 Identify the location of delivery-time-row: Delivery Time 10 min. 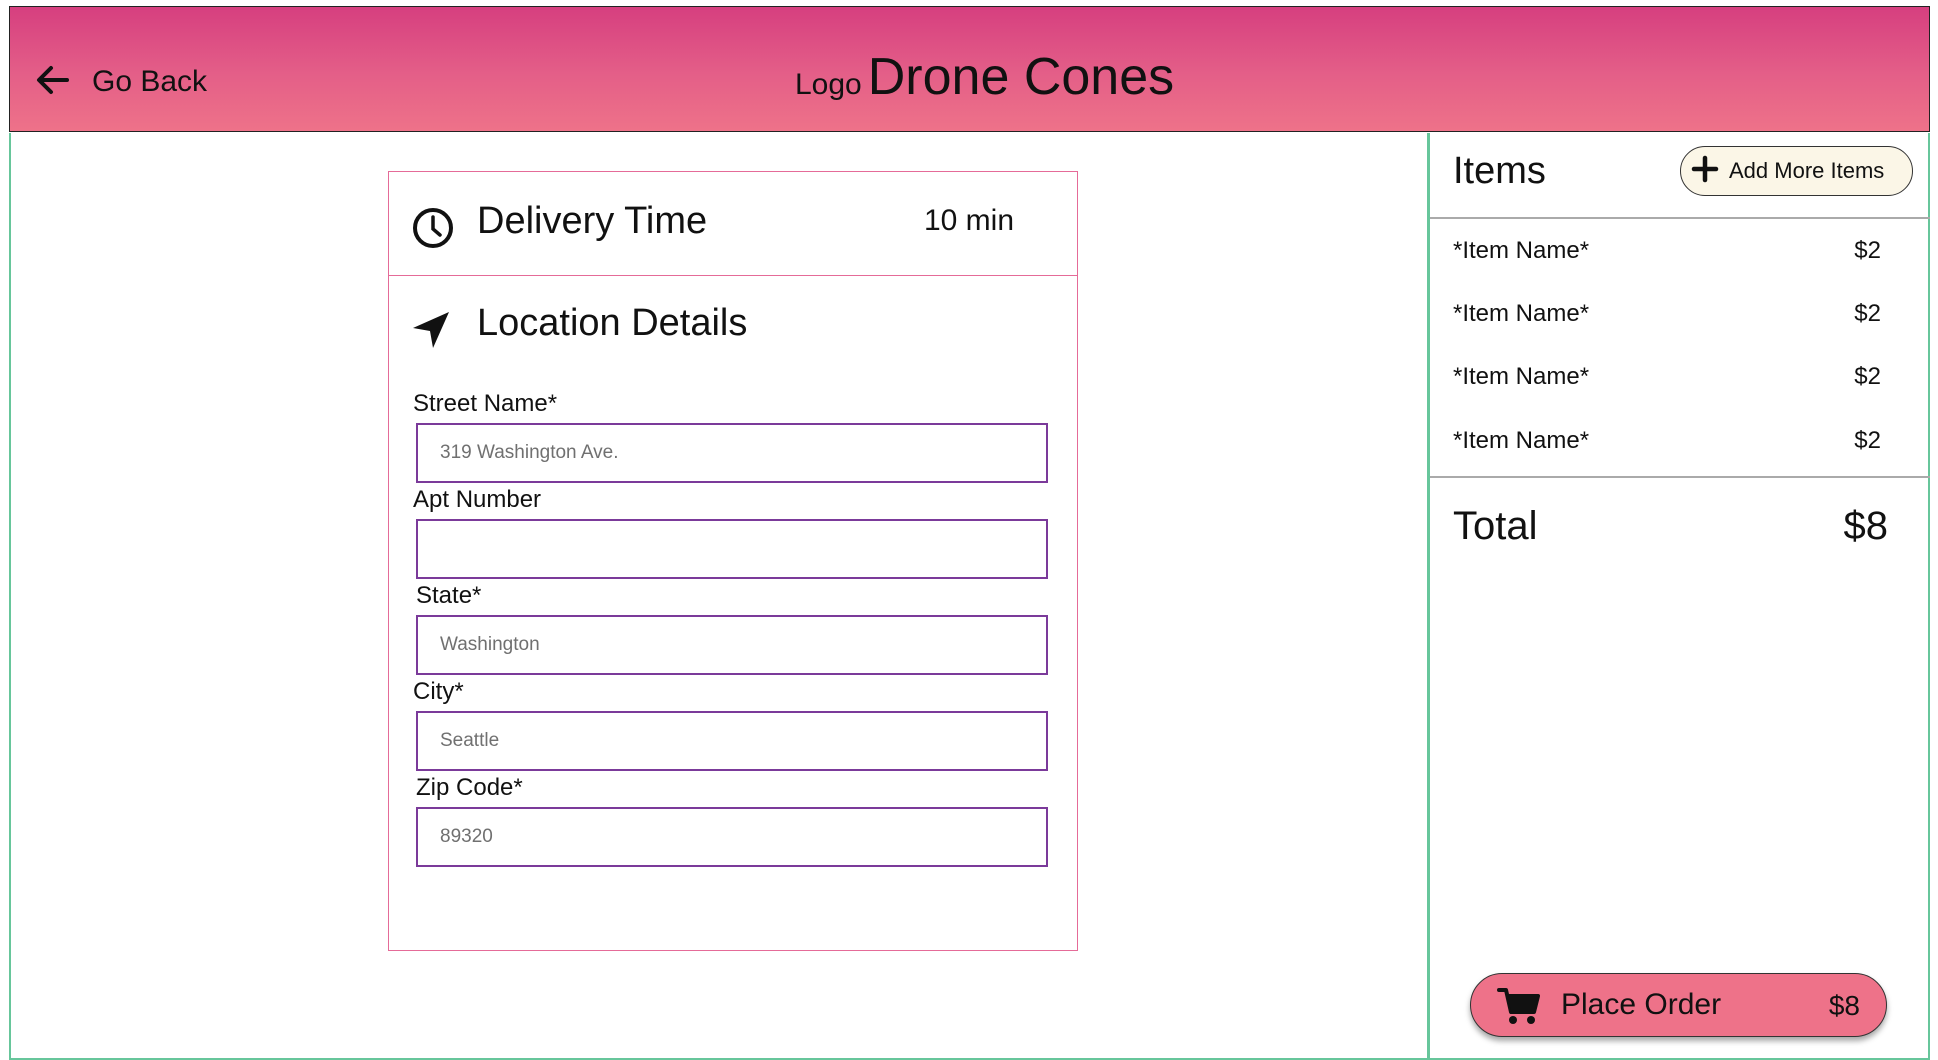
(733, 224).